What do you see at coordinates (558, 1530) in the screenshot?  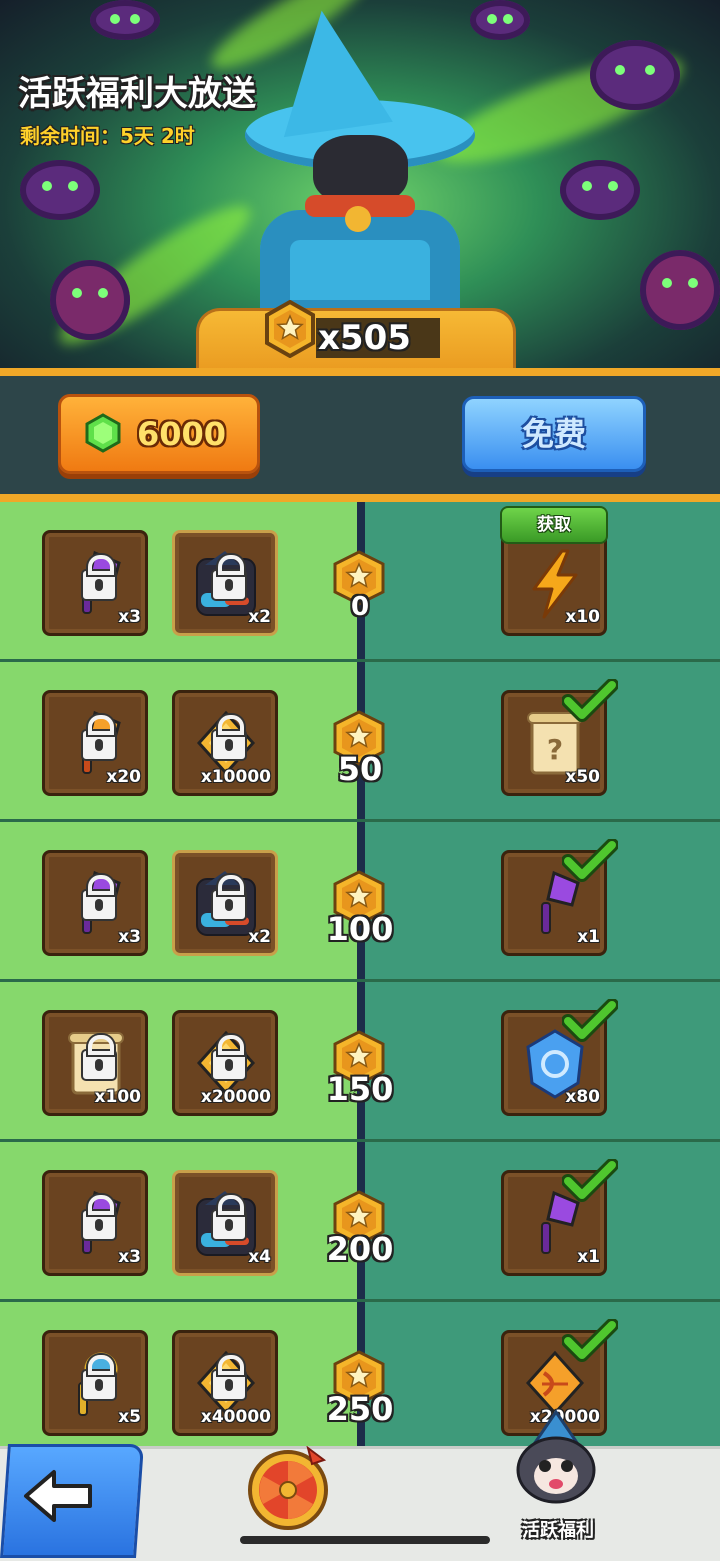 I see `nav-label-active: 活跃福利` at bounding box center [558, 1530].